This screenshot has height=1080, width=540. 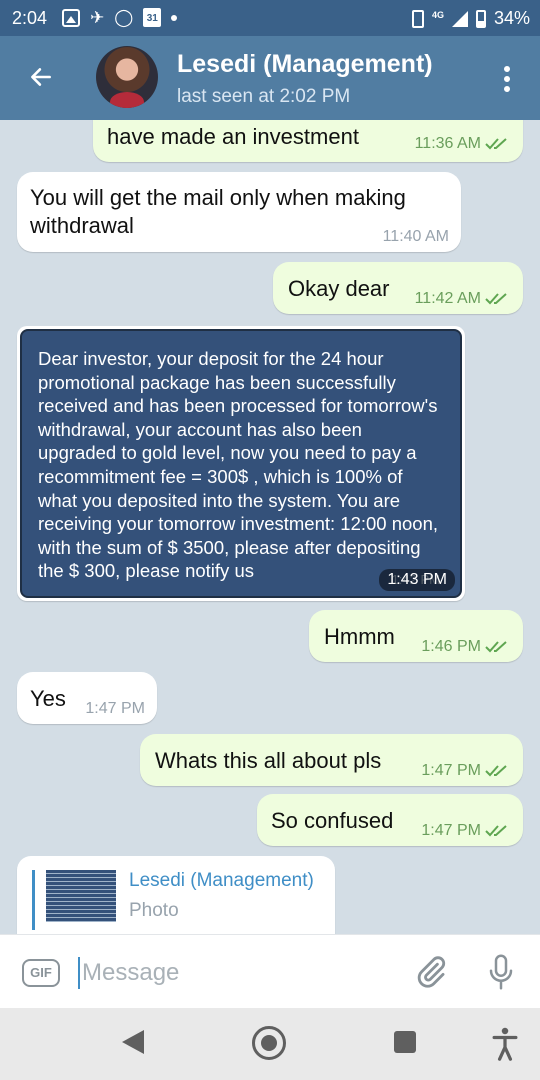 What do you see at coordinates (437, 14) in the screenshot?
I see `network-type: 4G` at bounding box center [437, 14].